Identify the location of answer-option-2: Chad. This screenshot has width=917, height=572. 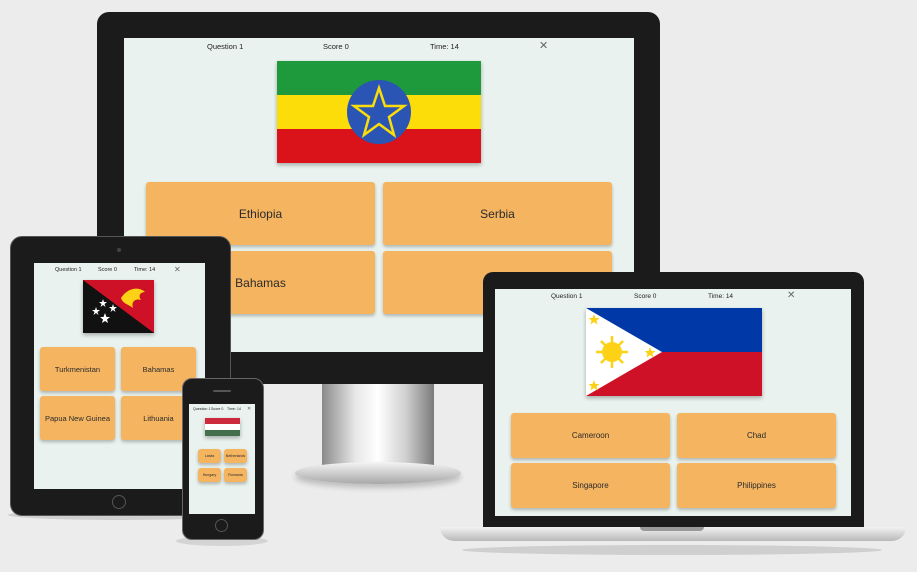
(756, 435).